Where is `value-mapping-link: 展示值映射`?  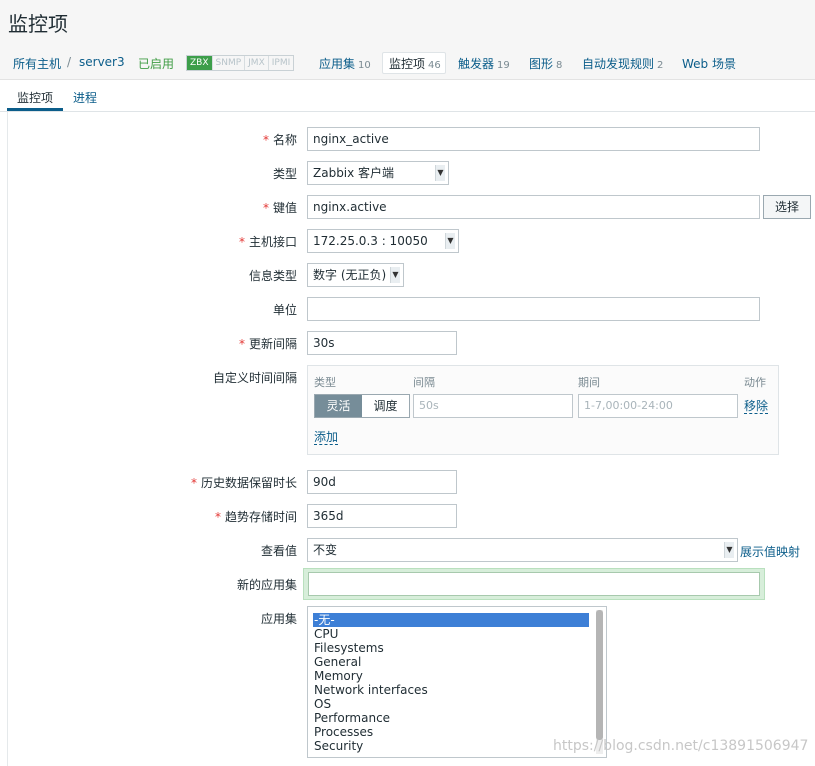
value-mapping-link: 展示值映射 is located at coordinates (770, 551).